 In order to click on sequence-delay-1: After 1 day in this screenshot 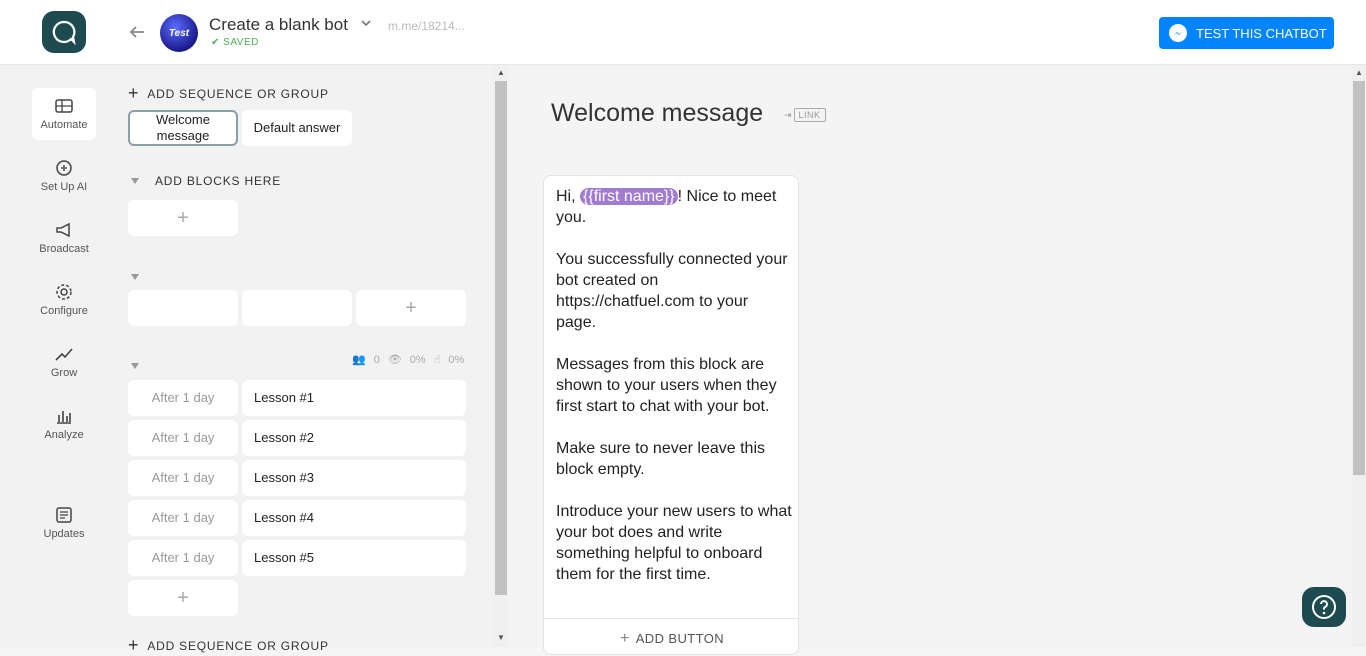, I will do `click(183, 398)`.